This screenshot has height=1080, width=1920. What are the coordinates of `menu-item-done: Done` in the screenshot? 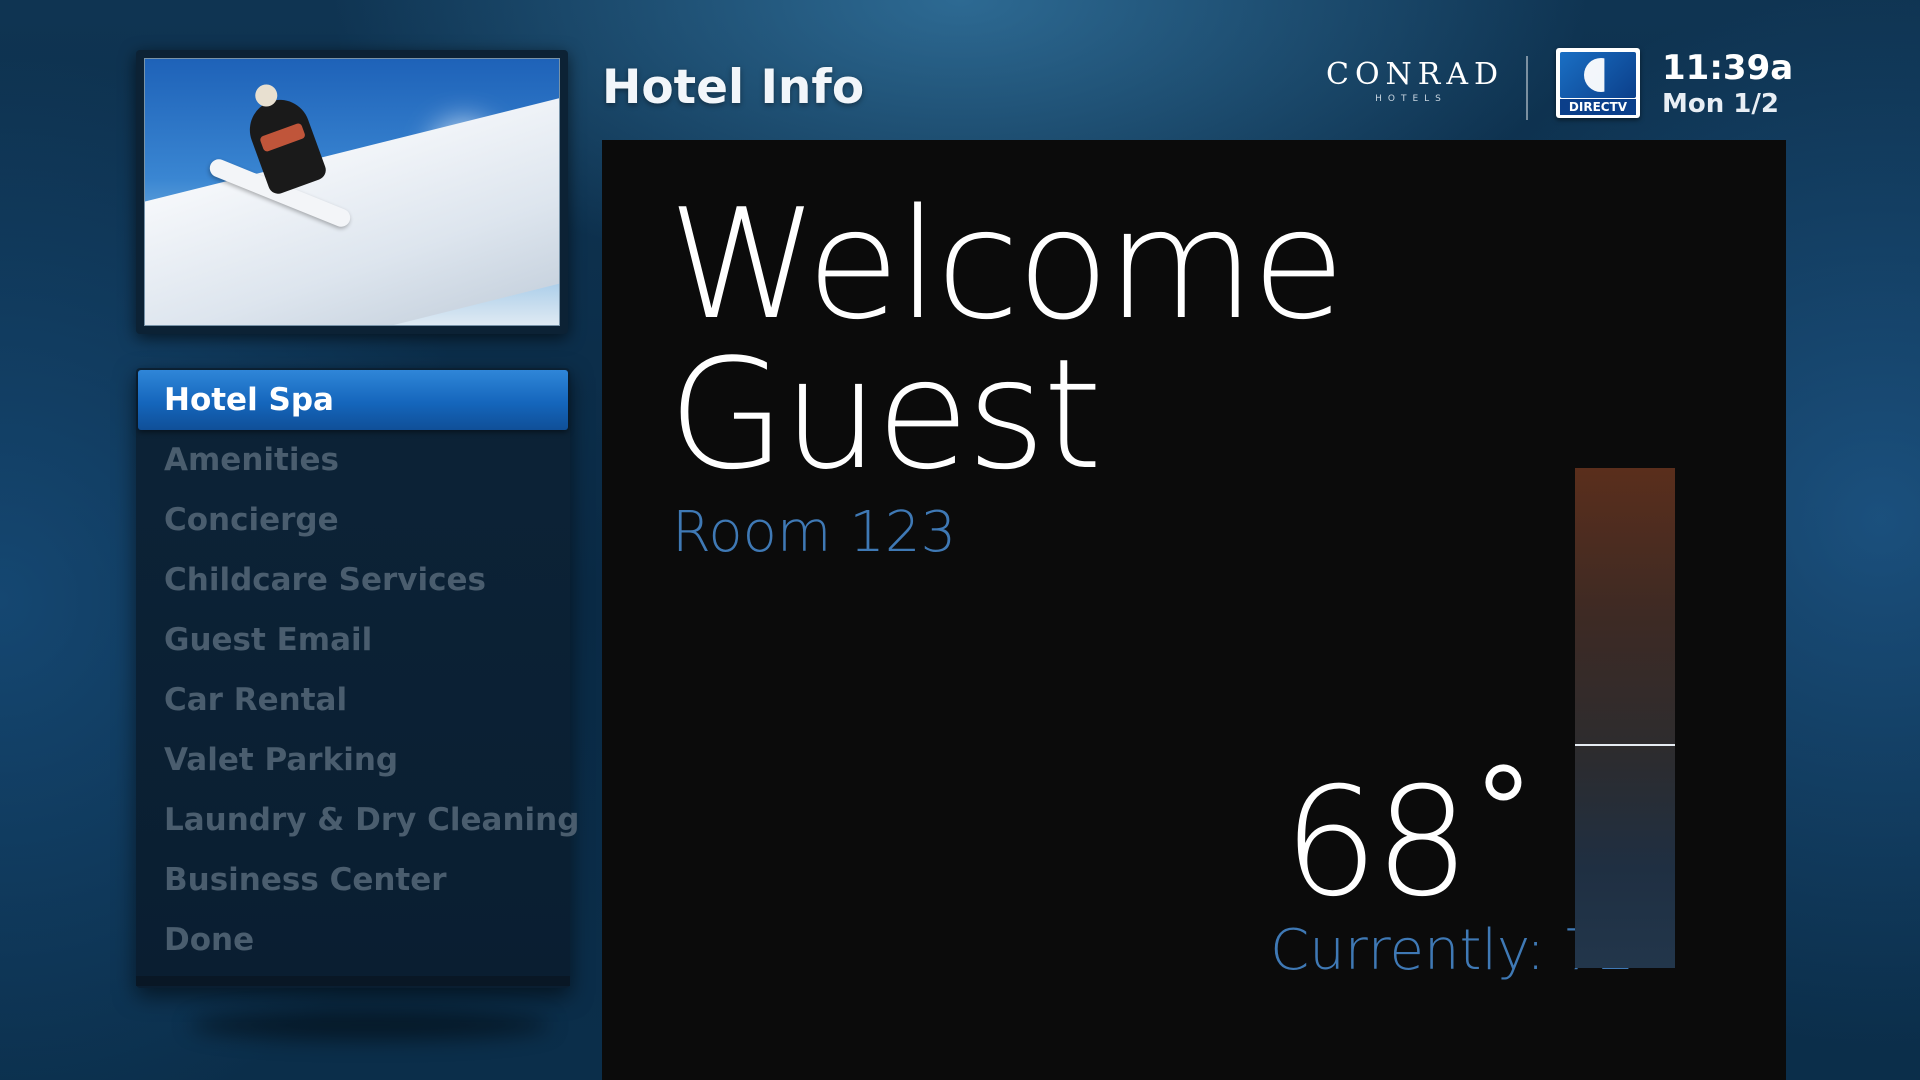 It's located at (353, 940).